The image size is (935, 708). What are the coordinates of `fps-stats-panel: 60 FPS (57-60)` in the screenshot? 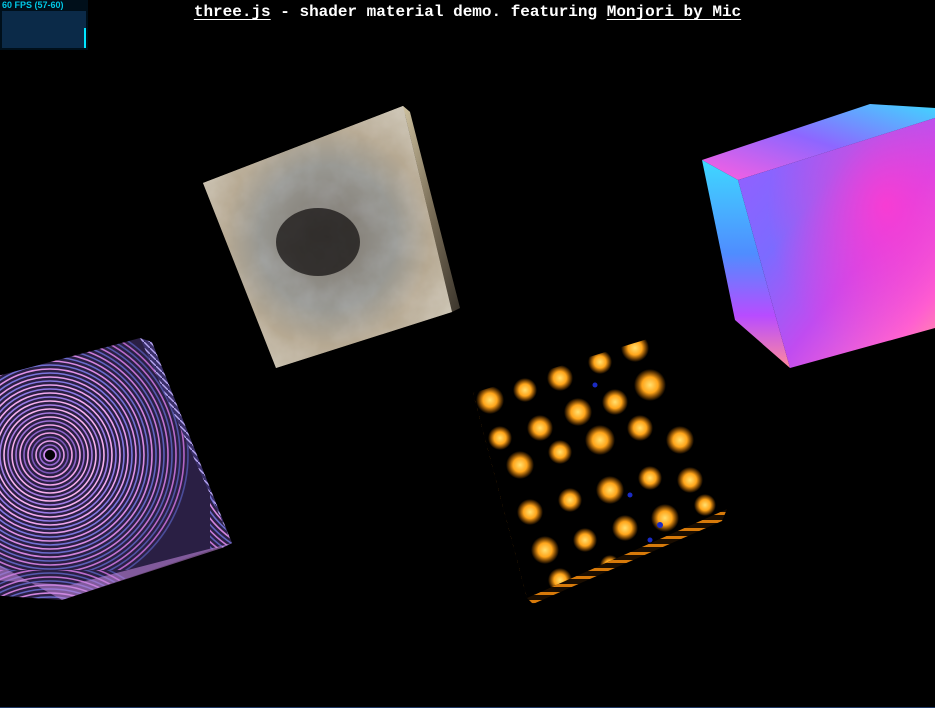 It's located at (44, 25).